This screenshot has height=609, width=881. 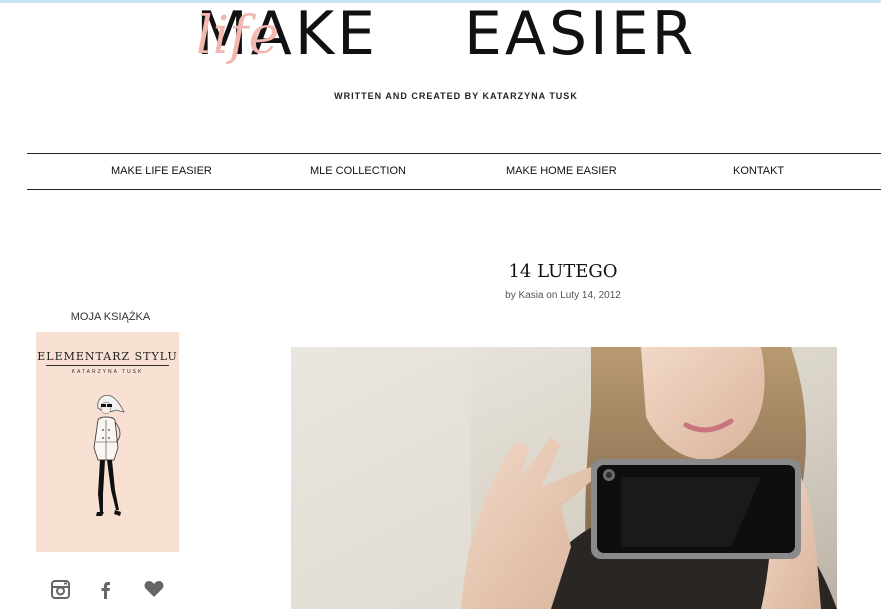 What do you see at coordinates (561, 171) in the screenshot?
I see `nav-item-make-home-easier: MAKE HOME EASIER` at bounding box center [561, 171].